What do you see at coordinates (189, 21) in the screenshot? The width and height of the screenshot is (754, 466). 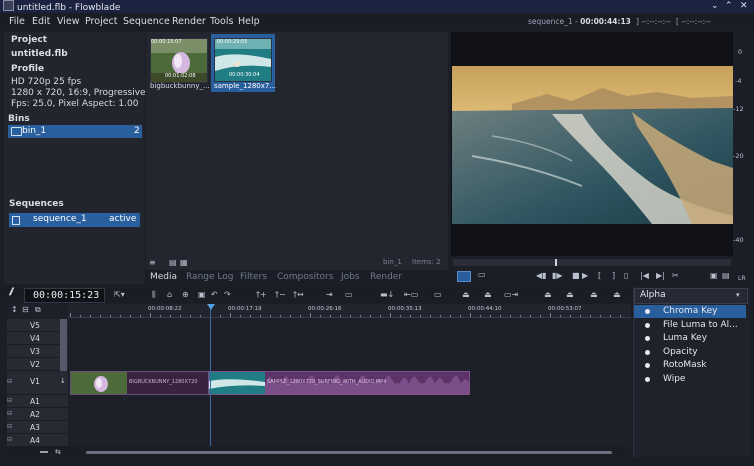 I see `menu-render: Render` at bounding box center [189, 21].